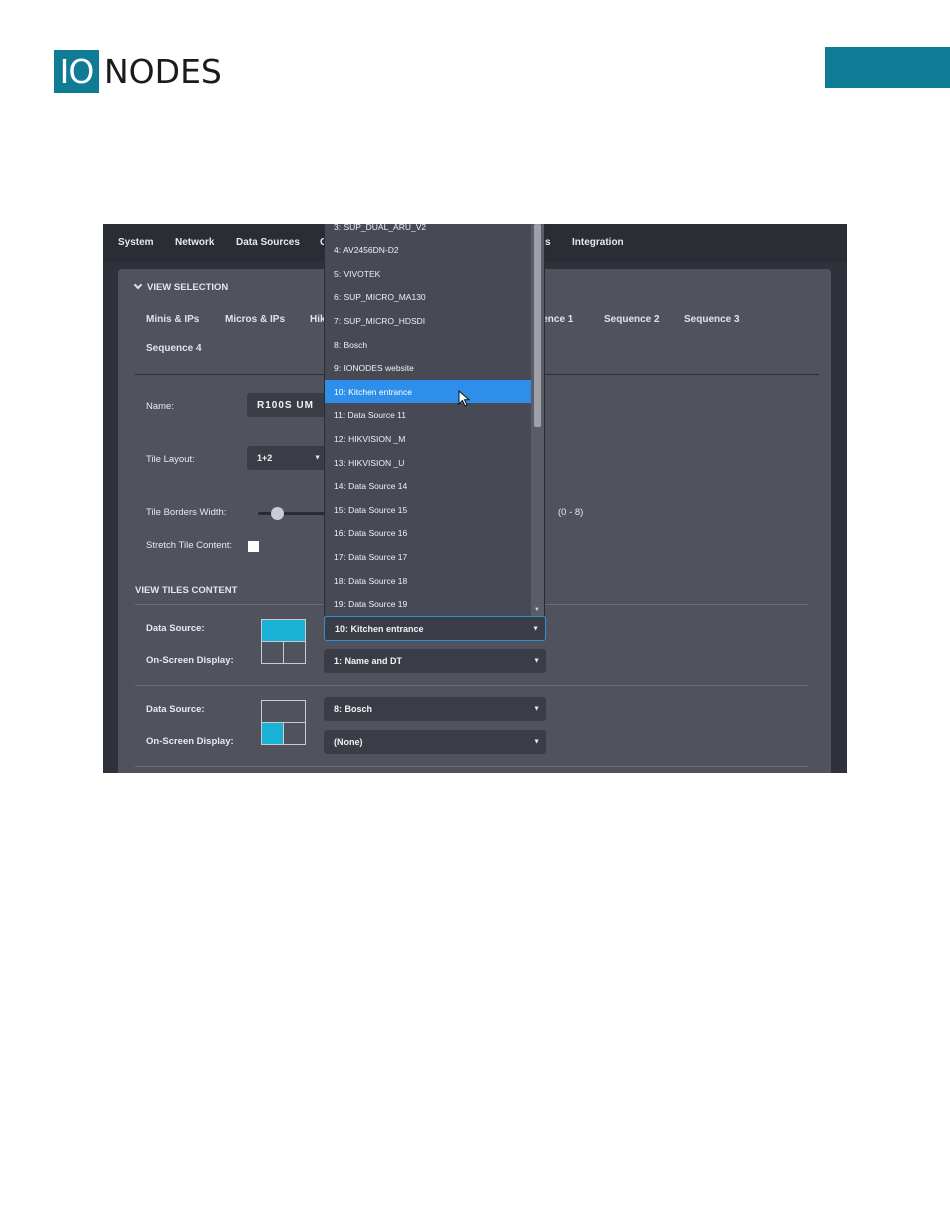 This screenshot has height=1229, width=950. I want to click on data-source-select: 8: Bosch ▼, so click(435, 709).